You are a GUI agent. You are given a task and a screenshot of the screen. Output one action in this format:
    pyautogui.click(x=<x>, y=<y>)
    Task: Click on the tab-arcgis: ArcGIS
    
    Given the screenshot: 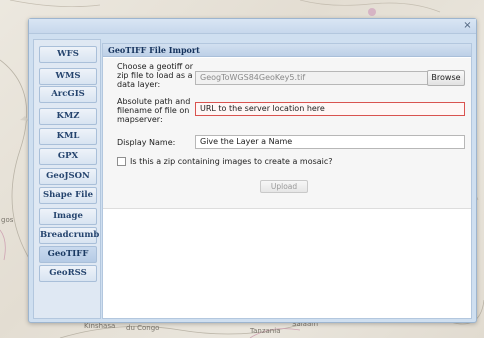 What is the action you would take?
    pyautogui.click(x=68, y=94)
    